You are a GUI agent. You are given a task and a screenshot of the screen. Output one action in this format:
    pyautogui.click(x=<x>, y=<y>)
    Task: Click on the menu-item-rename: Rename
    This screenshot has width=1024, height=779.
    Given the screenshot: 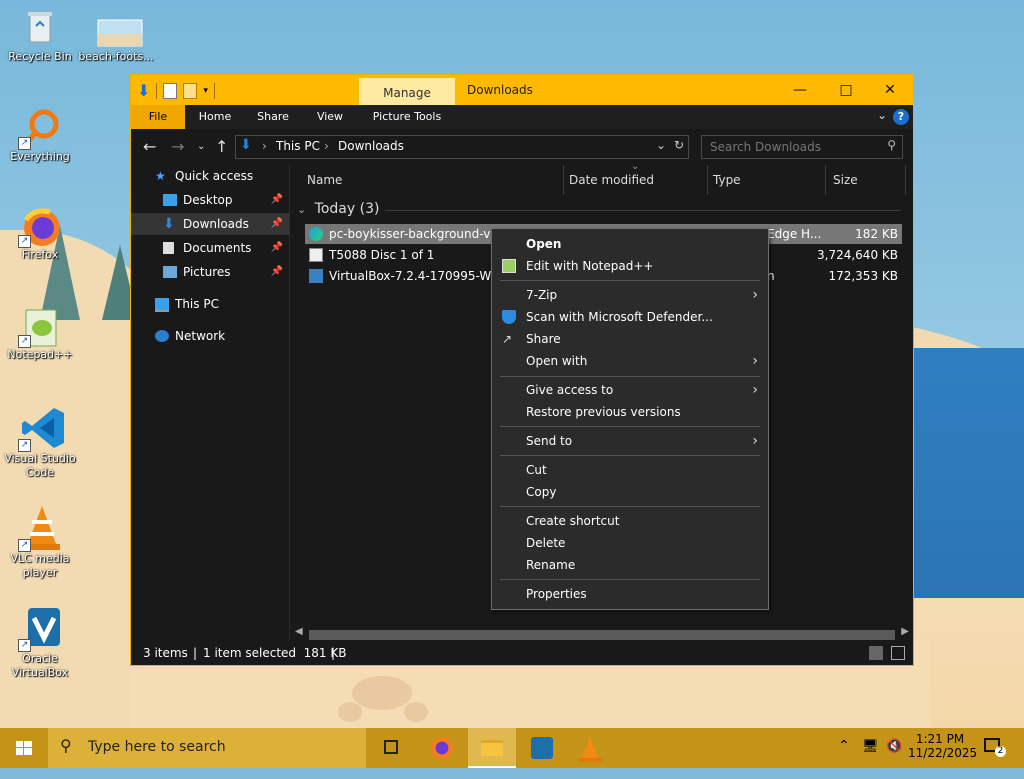 What is the action you would take?
    pyautogui.click(x=630, y=565)
    